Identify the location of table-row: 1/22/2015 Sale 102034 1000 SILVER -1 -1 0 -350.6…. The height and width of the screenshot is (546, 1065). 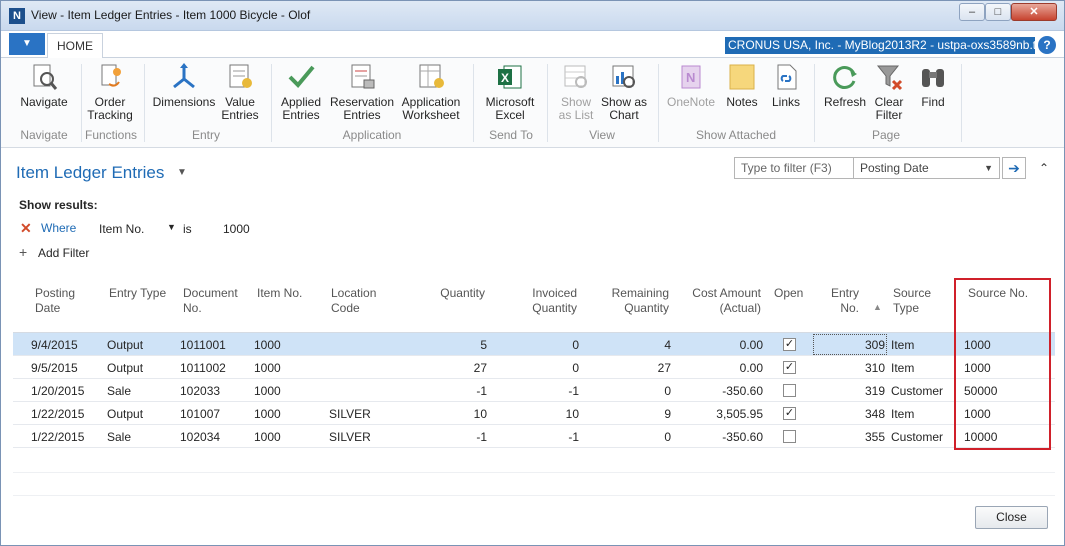
(534, 436).